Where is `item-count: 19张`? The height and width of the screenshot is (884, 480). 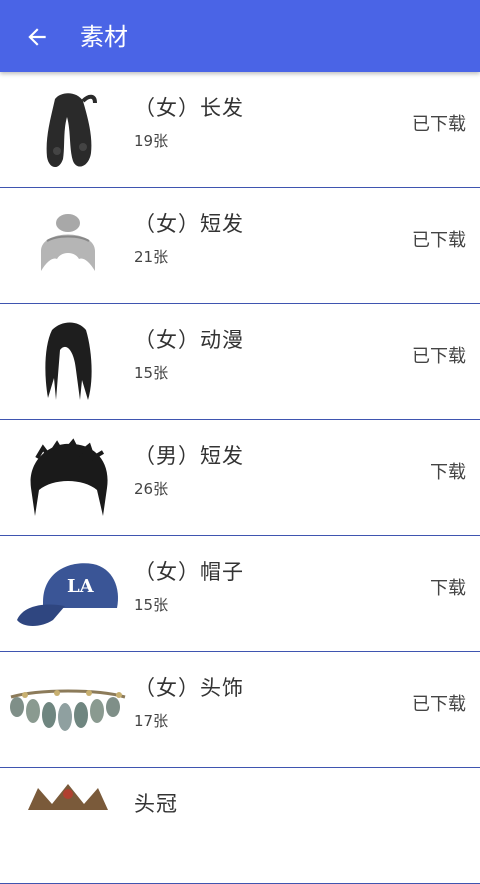
item-count: 19张 is located at coordinates (151, 141).